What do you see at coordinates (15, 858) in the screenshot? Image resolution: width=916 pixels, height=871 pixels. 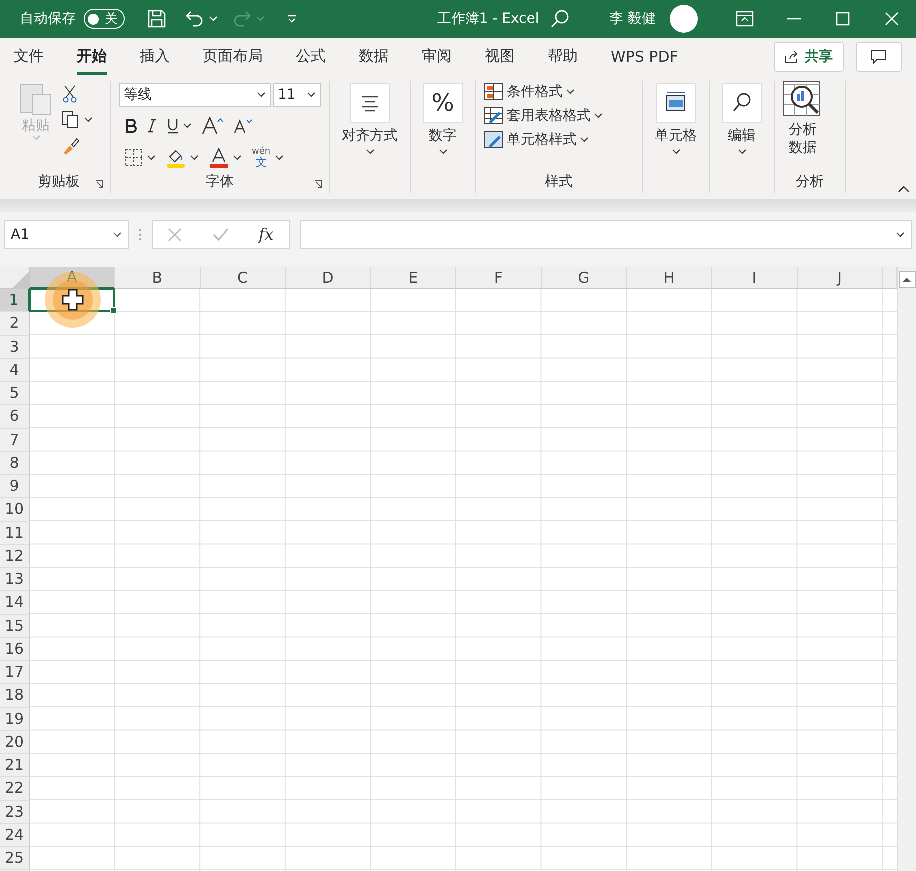 I see `row-header: 25` at bounding box center [15, 858].